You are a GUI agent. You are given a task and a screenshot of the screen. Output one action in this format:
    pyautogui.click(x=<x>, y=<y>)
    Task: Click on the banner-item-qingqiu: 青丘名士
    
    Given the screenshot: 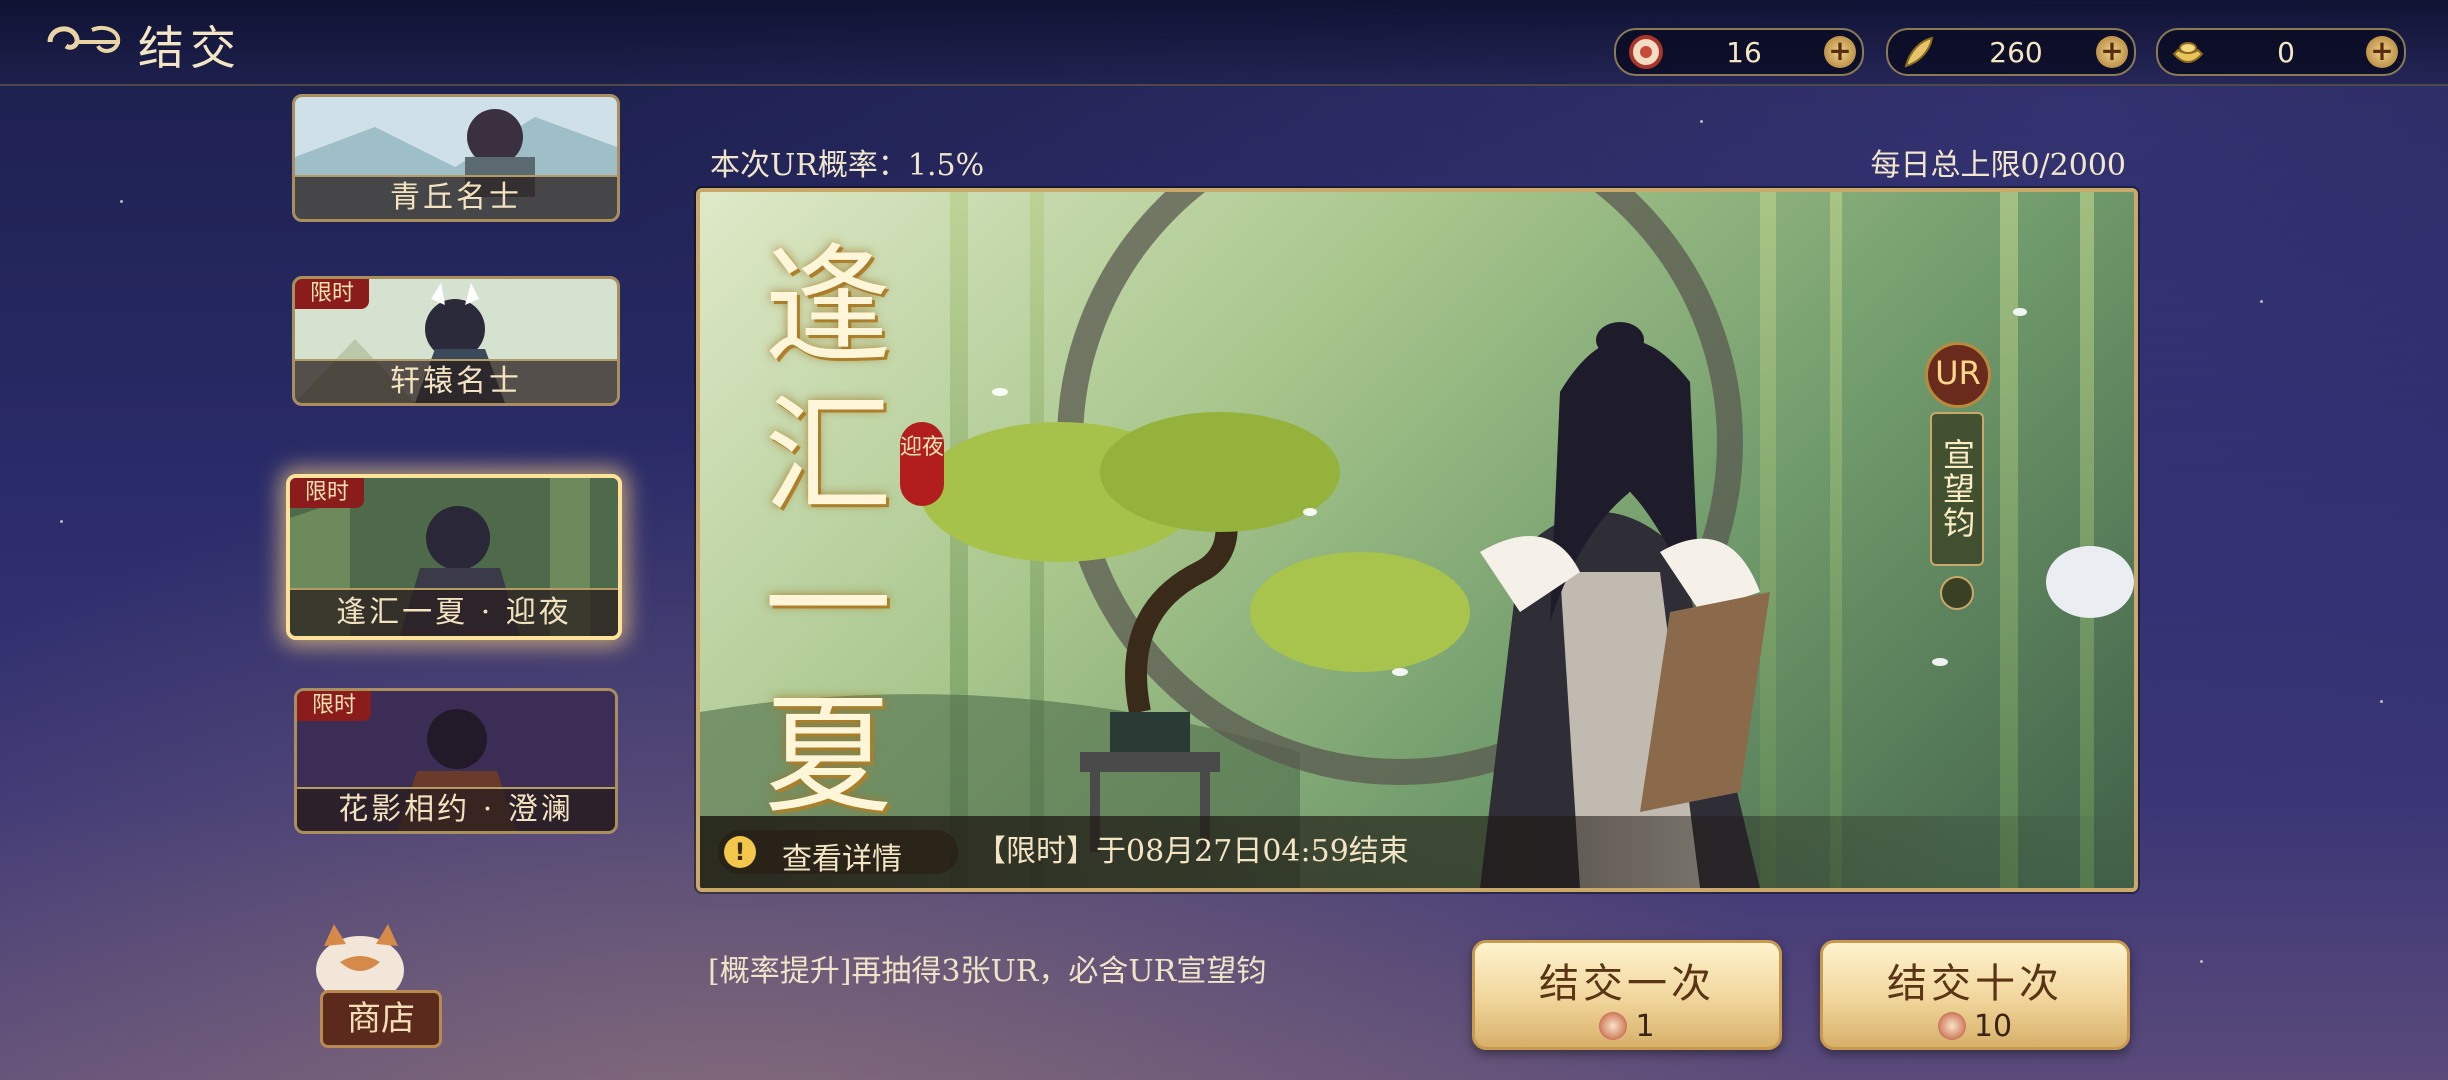 What is the action you would take?
    pyautogui.click(x=456, y=158)
    